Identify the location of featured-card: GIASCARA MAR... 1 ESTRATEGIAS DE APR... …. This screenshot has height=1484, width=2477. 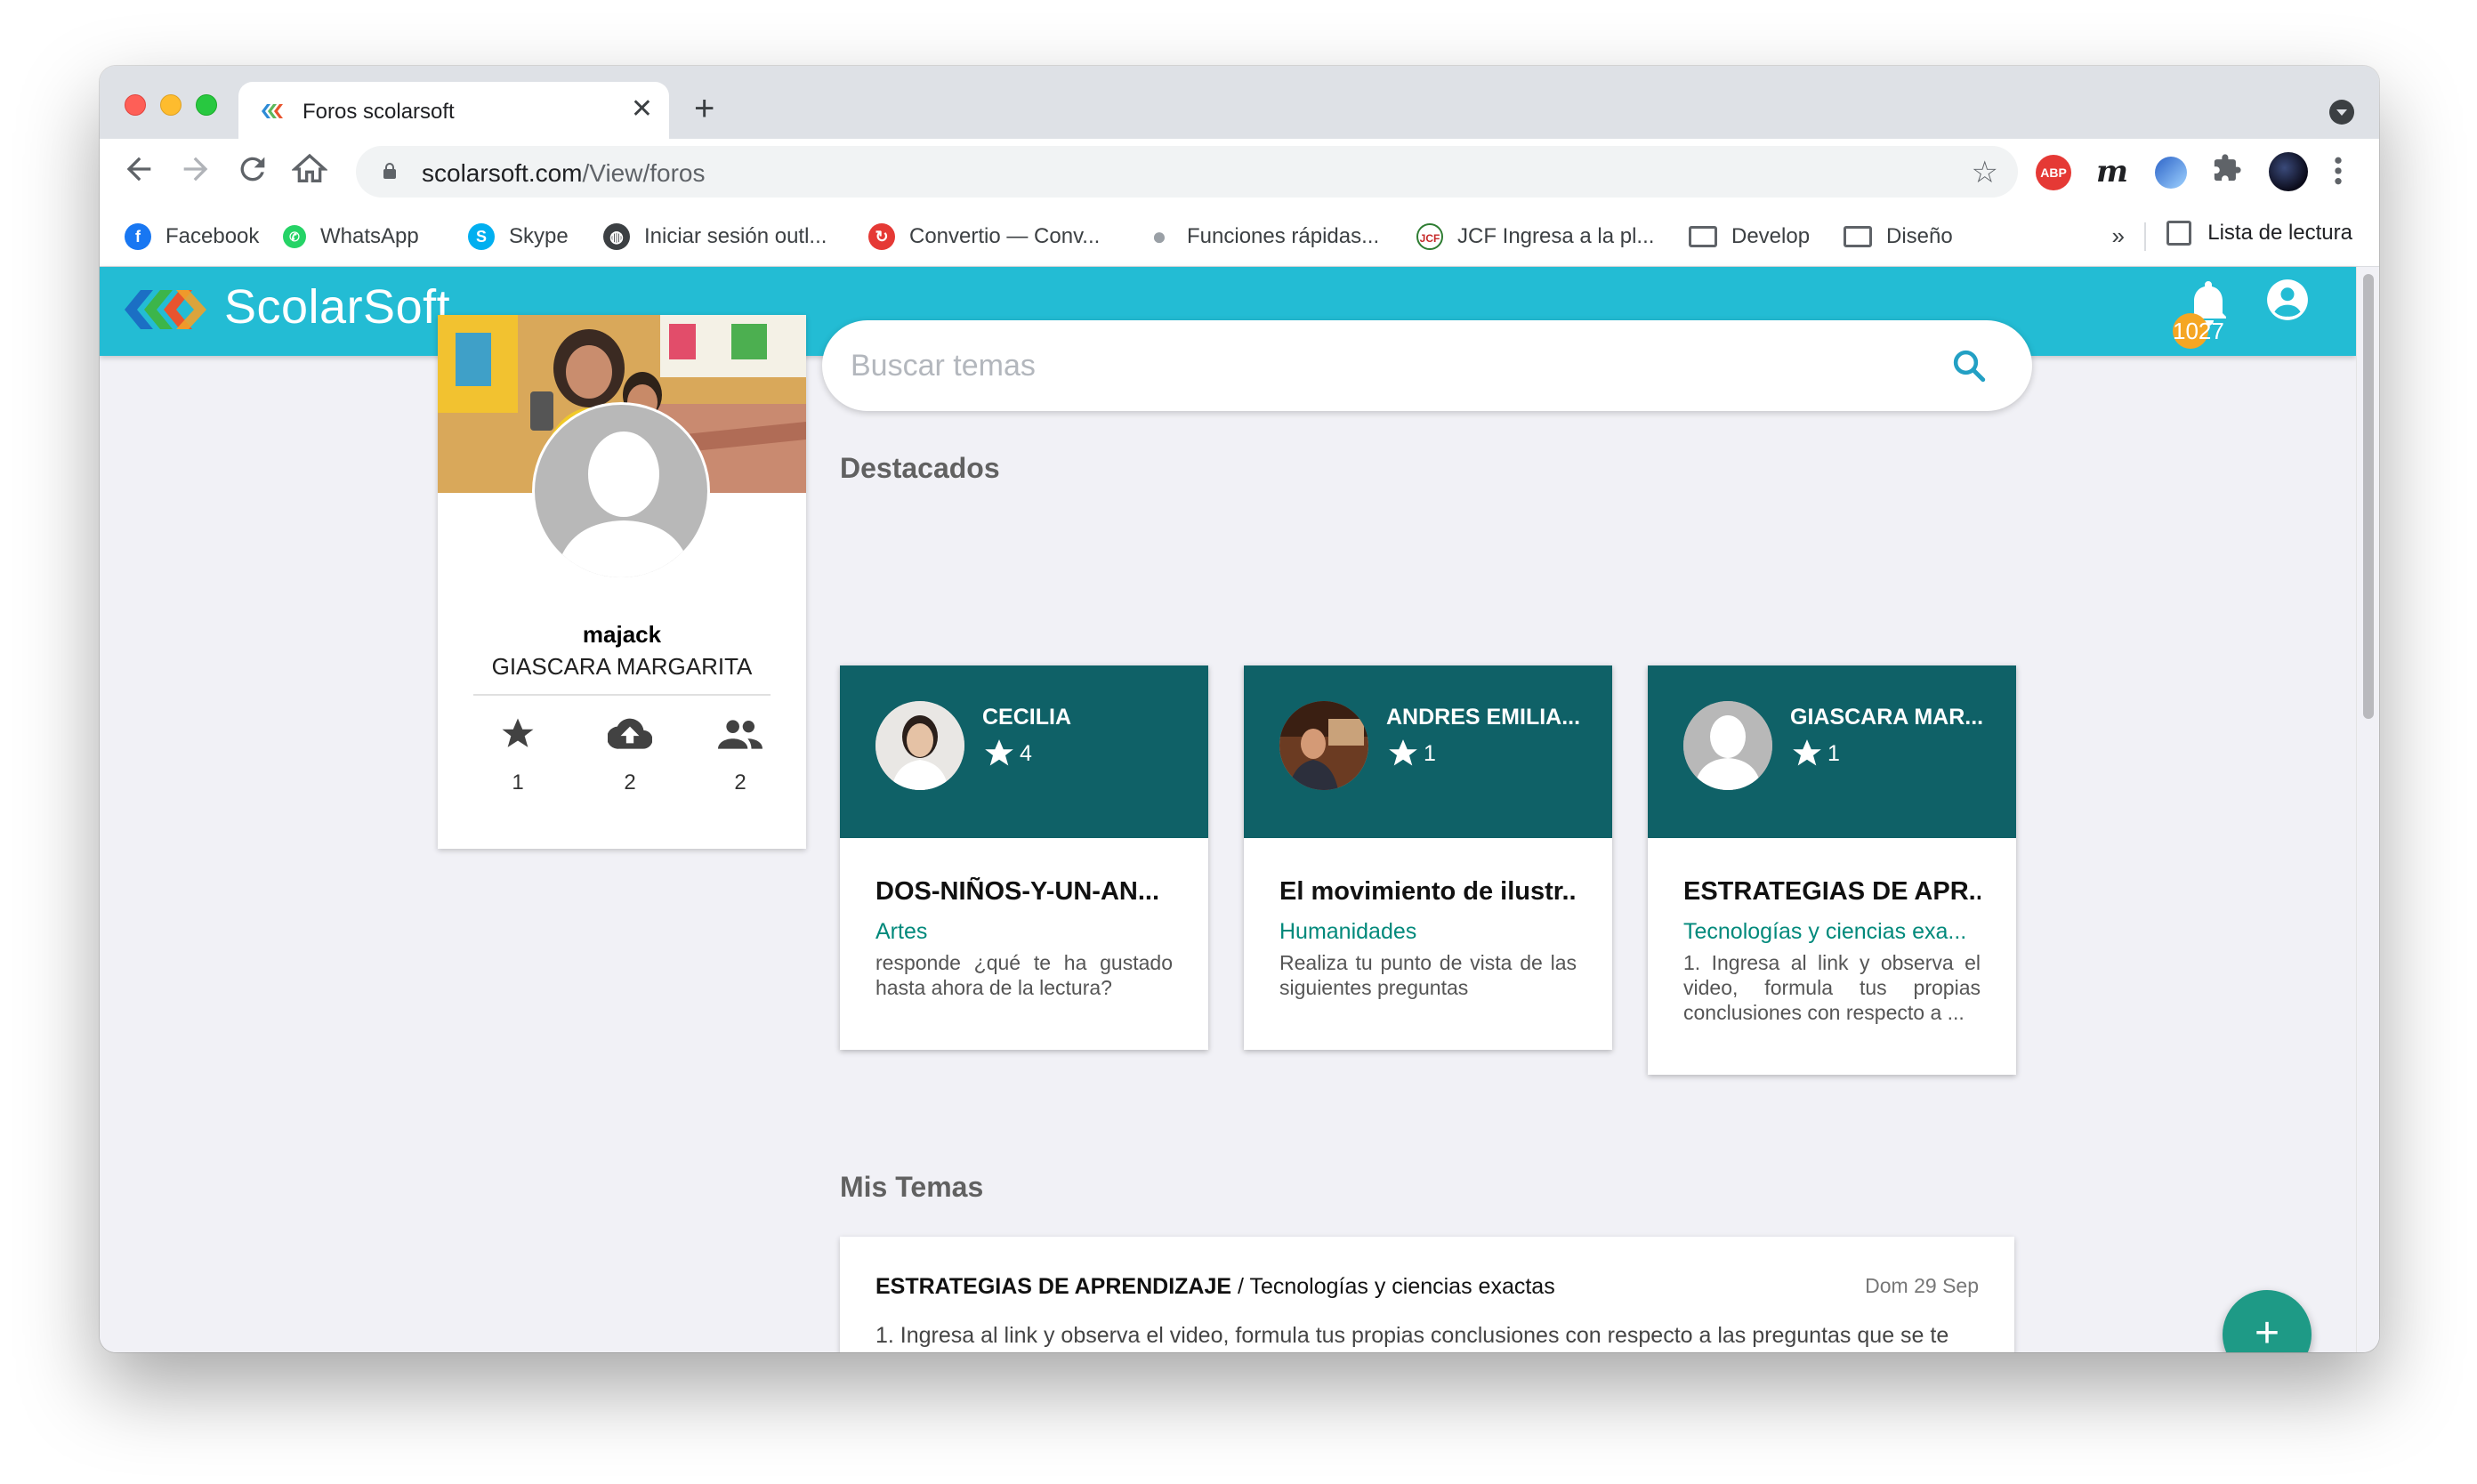
(1832, 870).